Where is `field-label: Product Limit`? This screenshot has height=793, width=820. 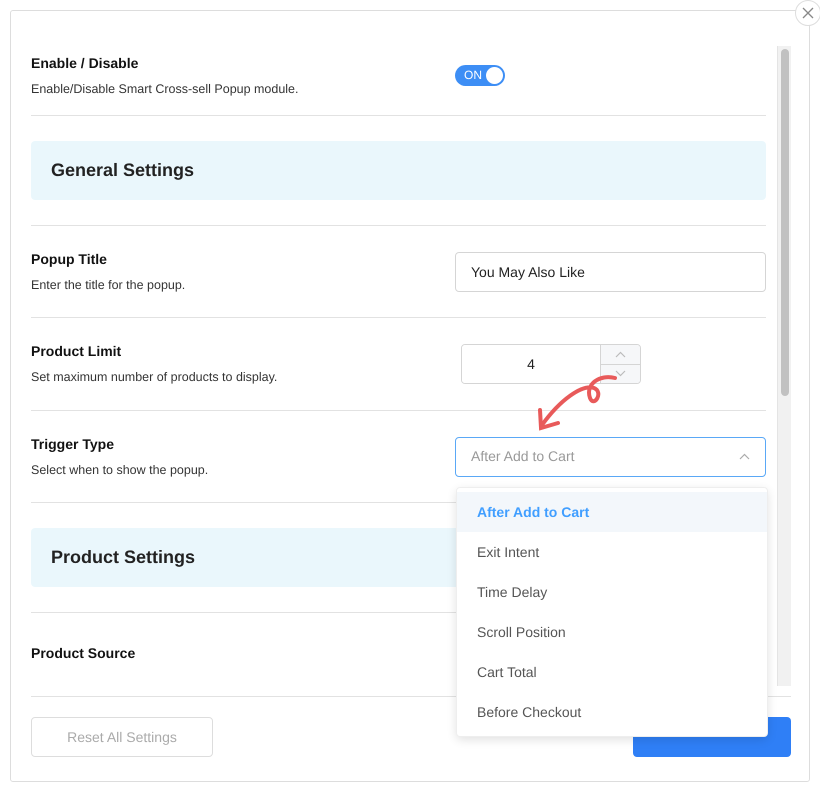 field-label: Product Limit is located at coordinates (76, 352).